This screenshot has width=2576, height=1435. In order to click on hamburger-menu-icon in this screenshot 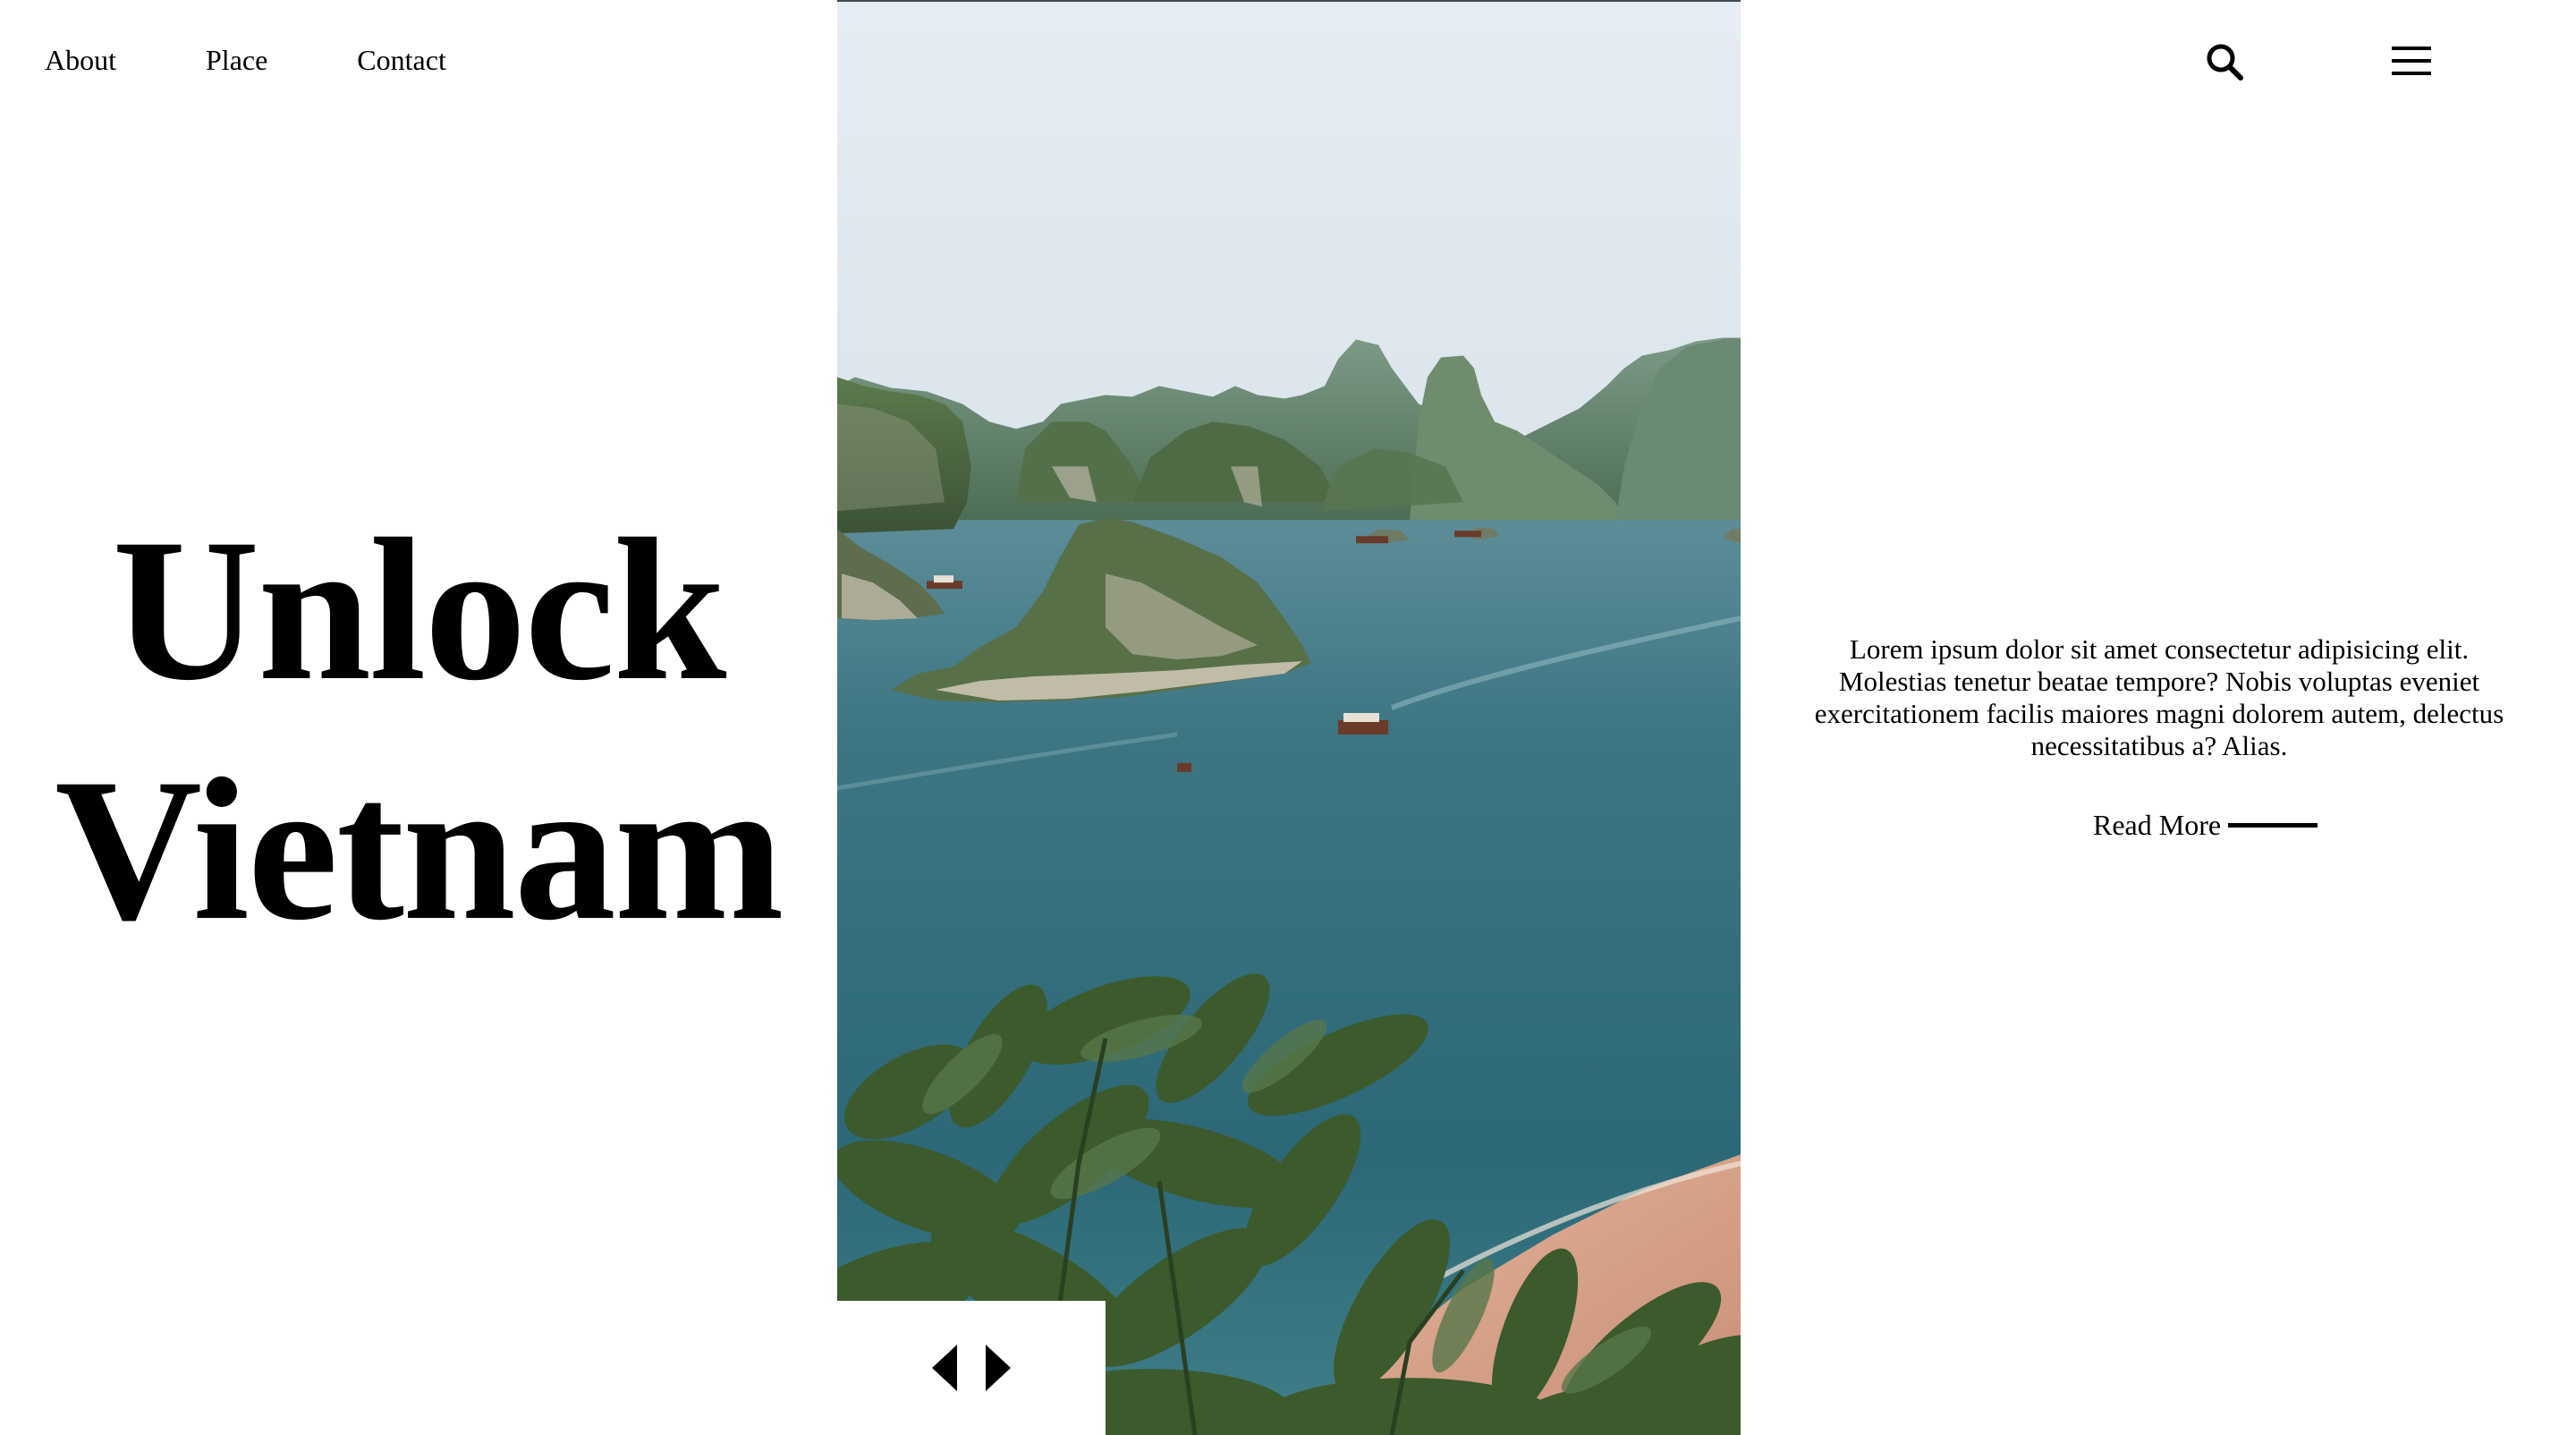, I will do `click(2411, 61)`.